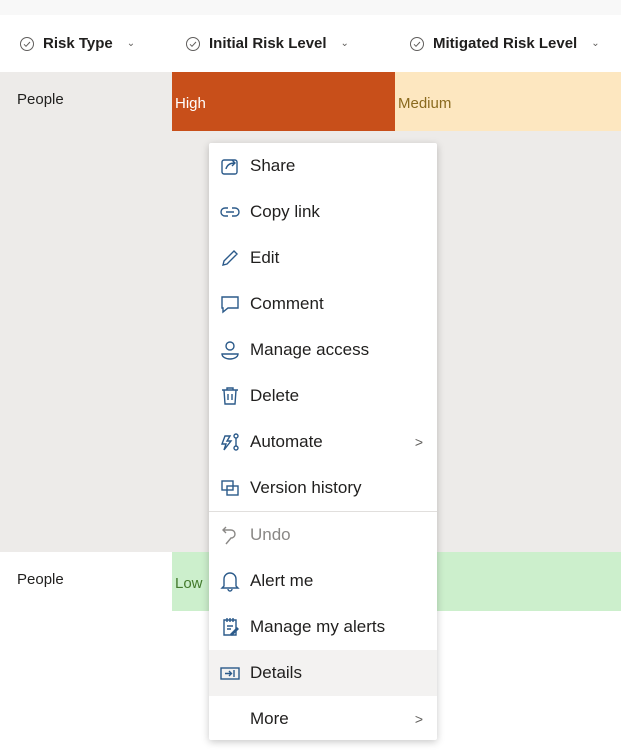 The width and height of the screenshot is (621, 750). I want to click on menu-item-automate: Automate >, so click(323, 442).